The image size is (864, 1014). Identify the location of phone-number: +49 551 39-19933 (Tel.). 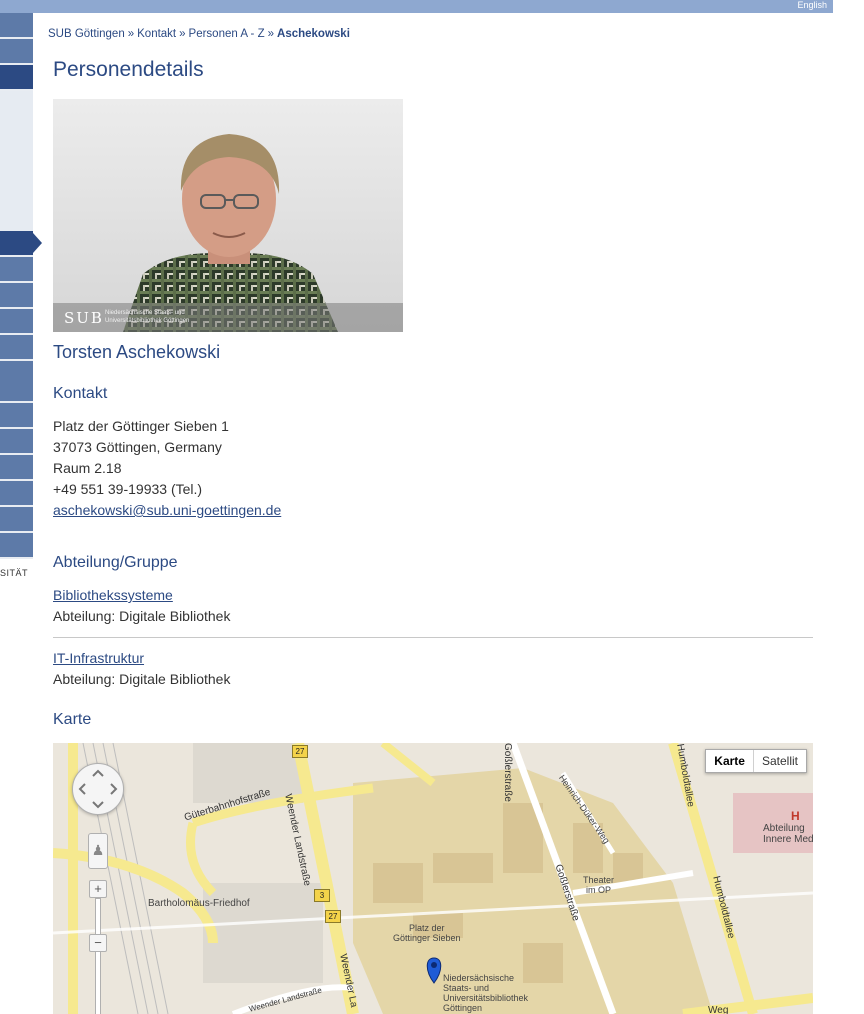
(128, 489).